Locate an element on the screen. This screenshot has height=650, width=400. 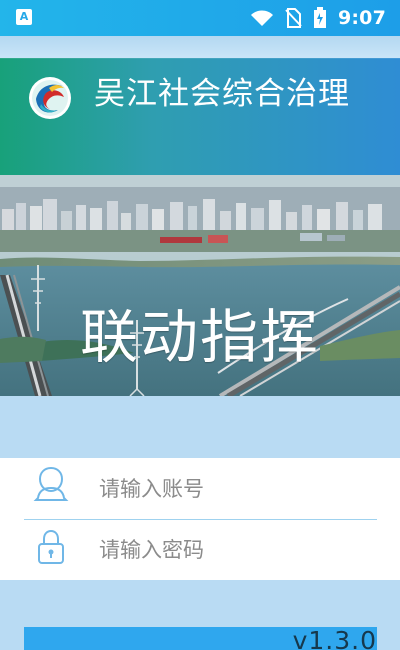
version-label: v1.3.0 is located at coordinates (334, 638).